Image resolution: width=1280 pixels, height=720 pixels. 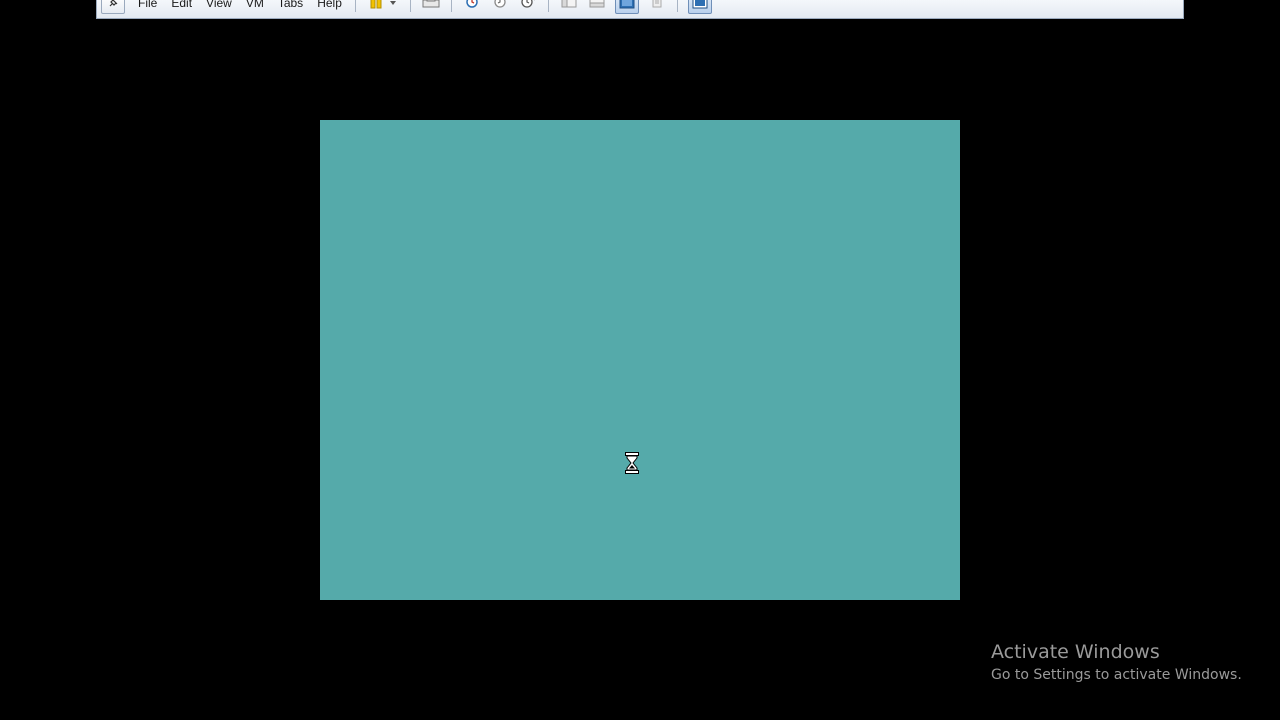 I want to click on menu-tabs: Tabs, so click(x=290, y=4).